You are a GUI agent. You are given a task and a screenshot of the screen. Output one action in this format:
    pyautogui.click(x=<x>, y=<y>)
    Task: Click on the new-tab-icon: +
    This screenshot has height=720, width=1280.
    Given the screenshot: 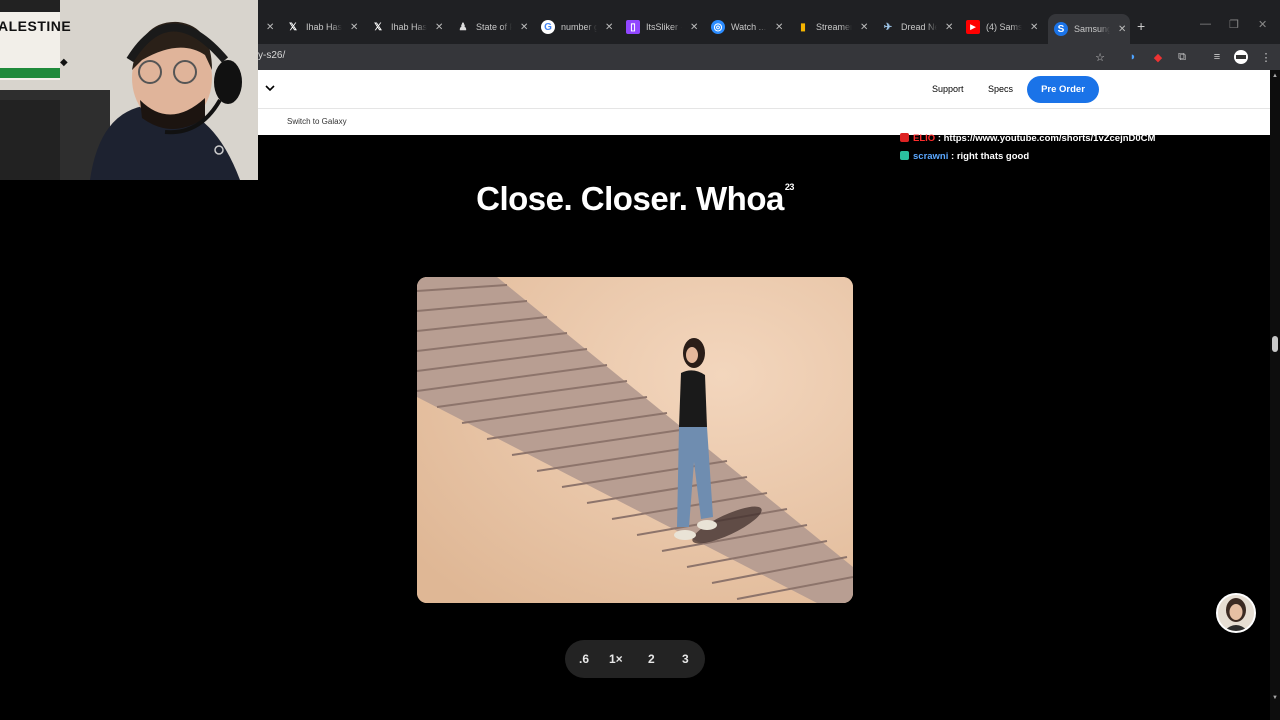 What is the action you would take?
    pyautogui.click(x=1141, y=26)
    